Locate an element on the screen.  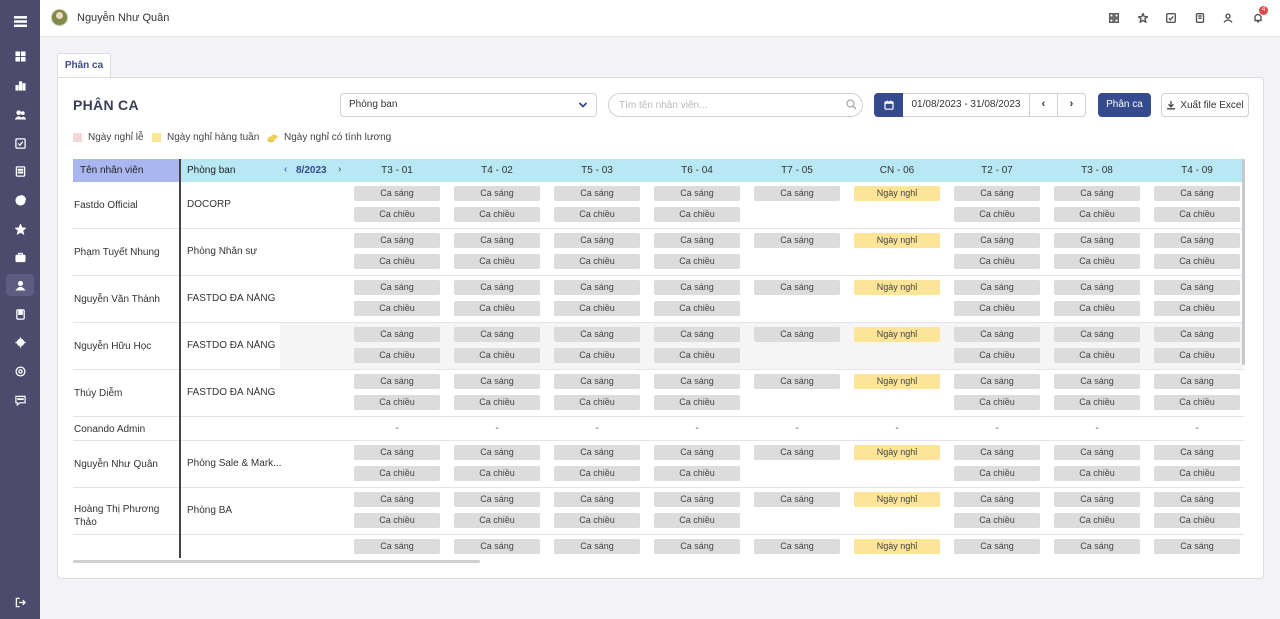
vertical-scrollbar is located at coordinates (1243, 262).